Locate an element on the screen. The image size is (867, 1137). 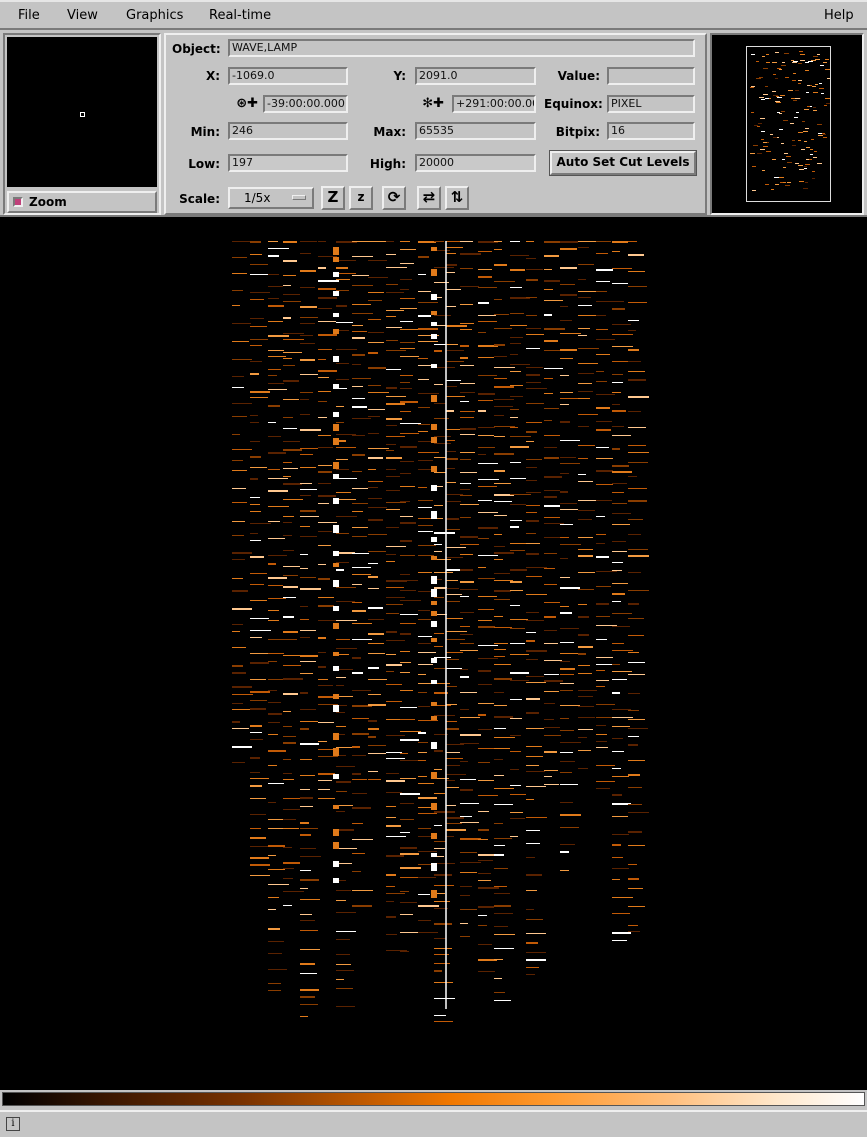
panner-window is located at coordinates (787, 124).